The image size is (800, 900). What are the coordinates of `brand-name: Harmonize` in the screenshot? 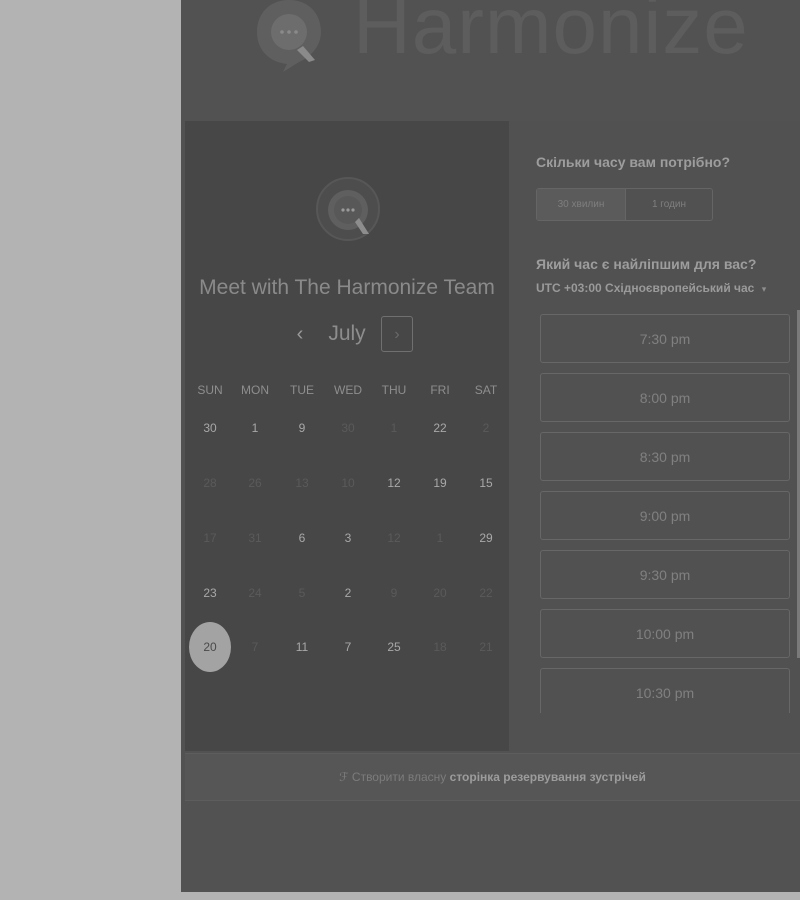 It's located at (551, 35).